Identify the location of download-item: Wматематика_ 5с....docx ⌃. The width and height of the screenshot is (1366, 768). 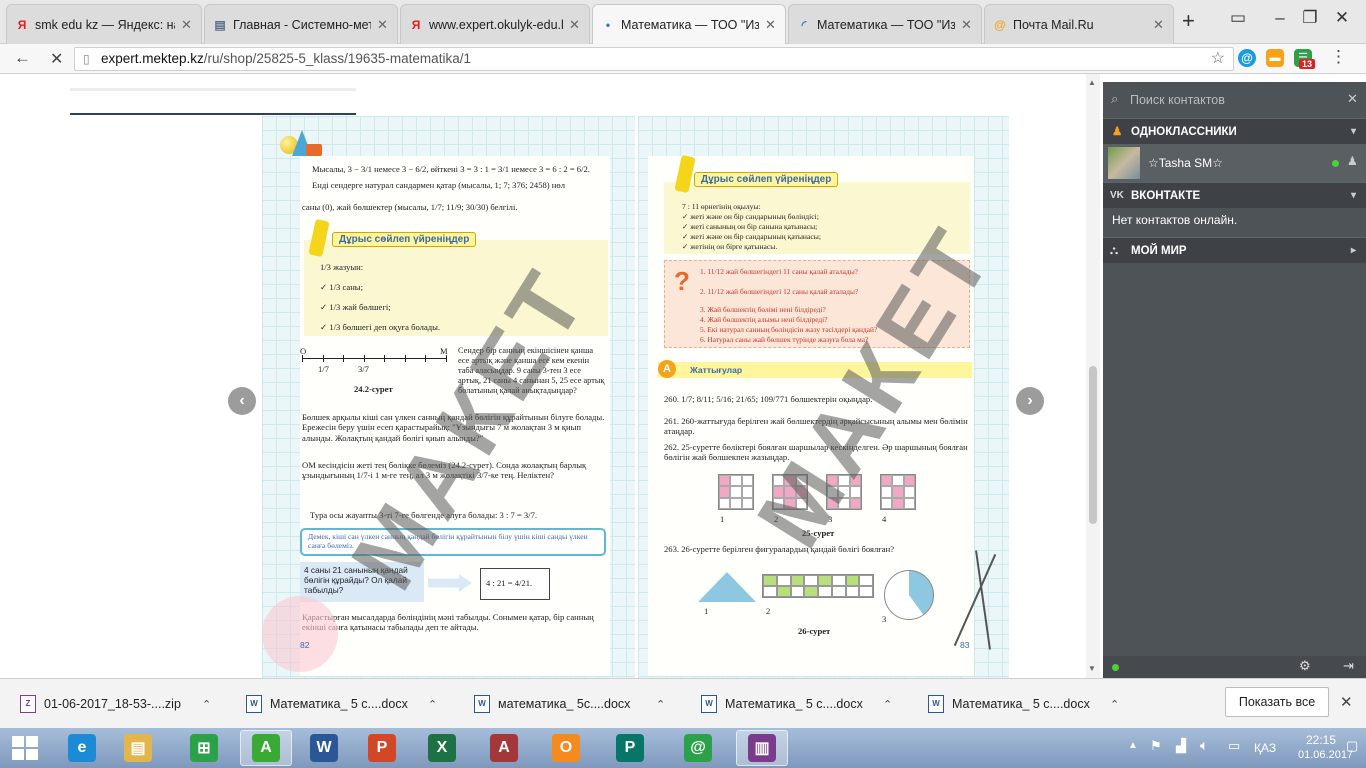
(569, 704).